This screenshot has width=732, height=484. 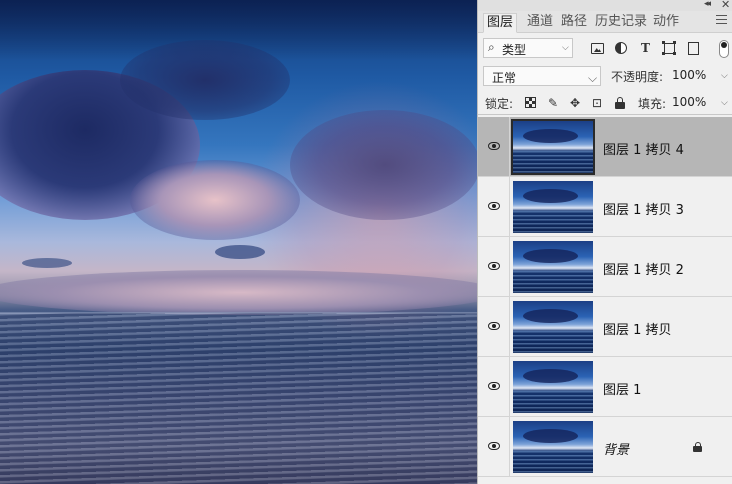 What do you see at coordinates (689, 75) in the screenshot?
I see `opacity-field: 100%` at bounding box center [689, 75].